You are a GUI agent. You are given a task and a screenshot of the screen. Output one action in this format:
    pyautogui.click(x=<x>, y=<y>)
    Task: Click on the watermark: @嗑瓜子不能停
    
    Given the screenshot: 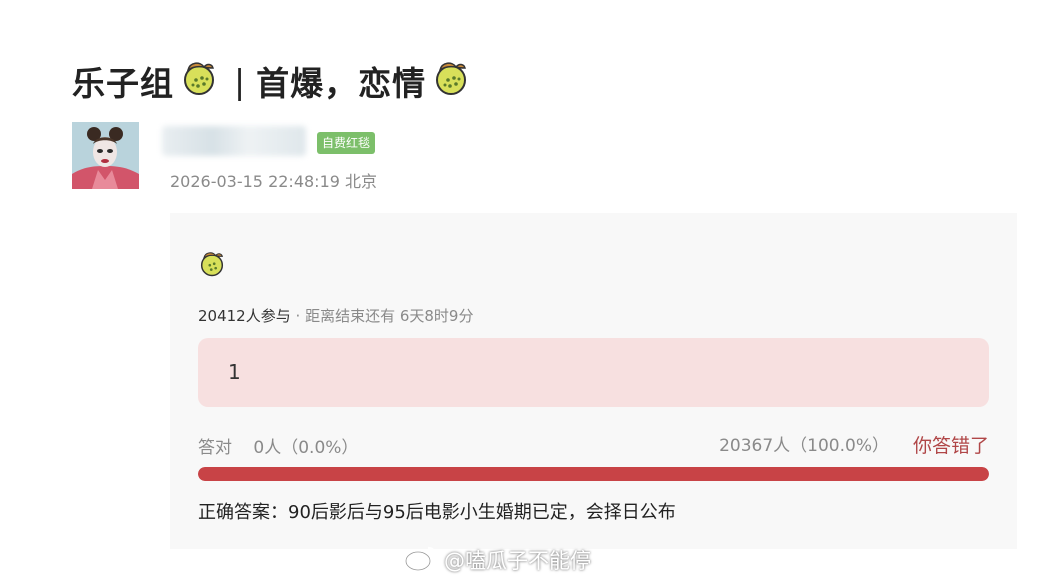 What is the action you would take?
    pyautogui.click(x=497, y=560)
    